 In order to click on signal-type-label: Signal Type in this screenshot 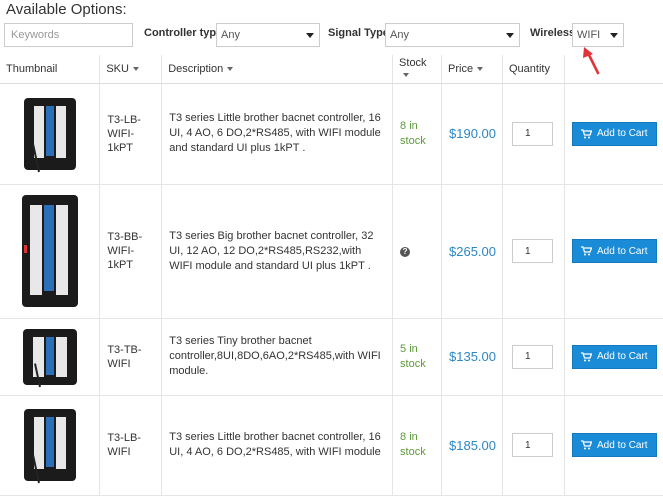, I will do `click(358, 33)`.